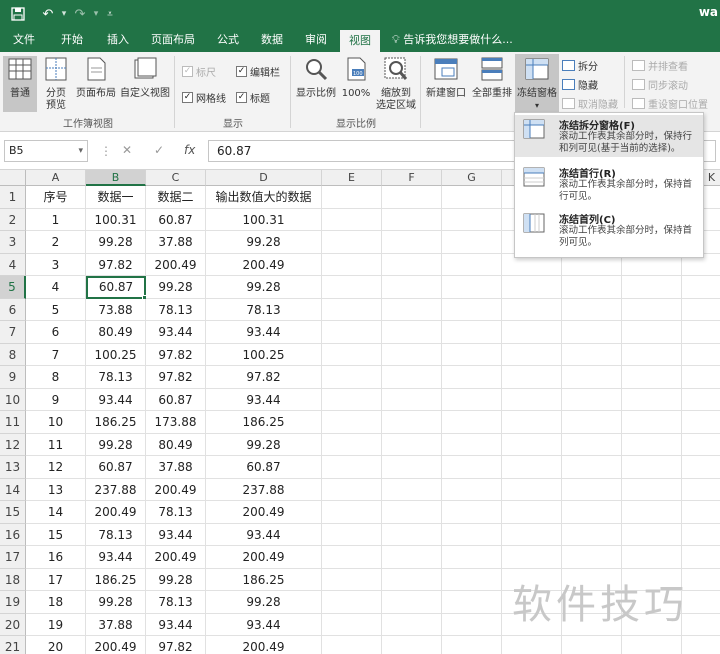 The width and height of the screenshot is (720, 654). I want to click on column-header-f: F, so click(412, 178).